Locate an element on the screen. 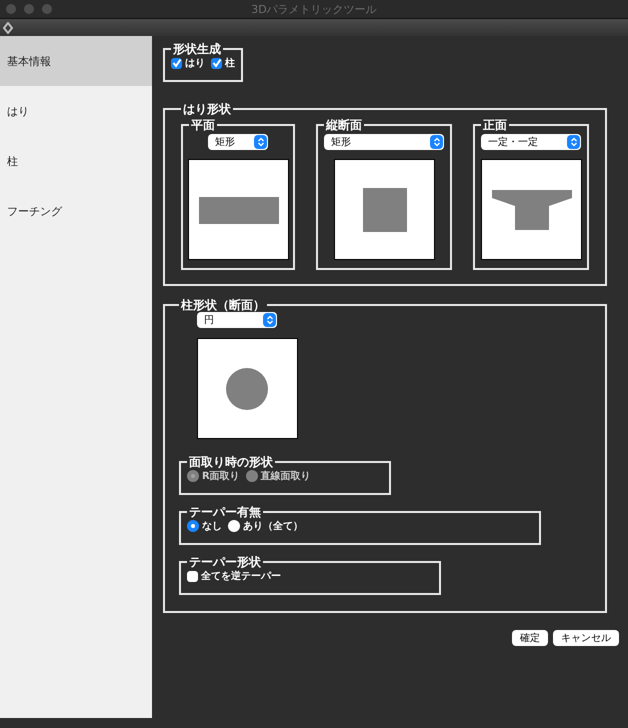 This screenshot has height=728, width=628. diamond-icon is located at coordinates (8, 28).